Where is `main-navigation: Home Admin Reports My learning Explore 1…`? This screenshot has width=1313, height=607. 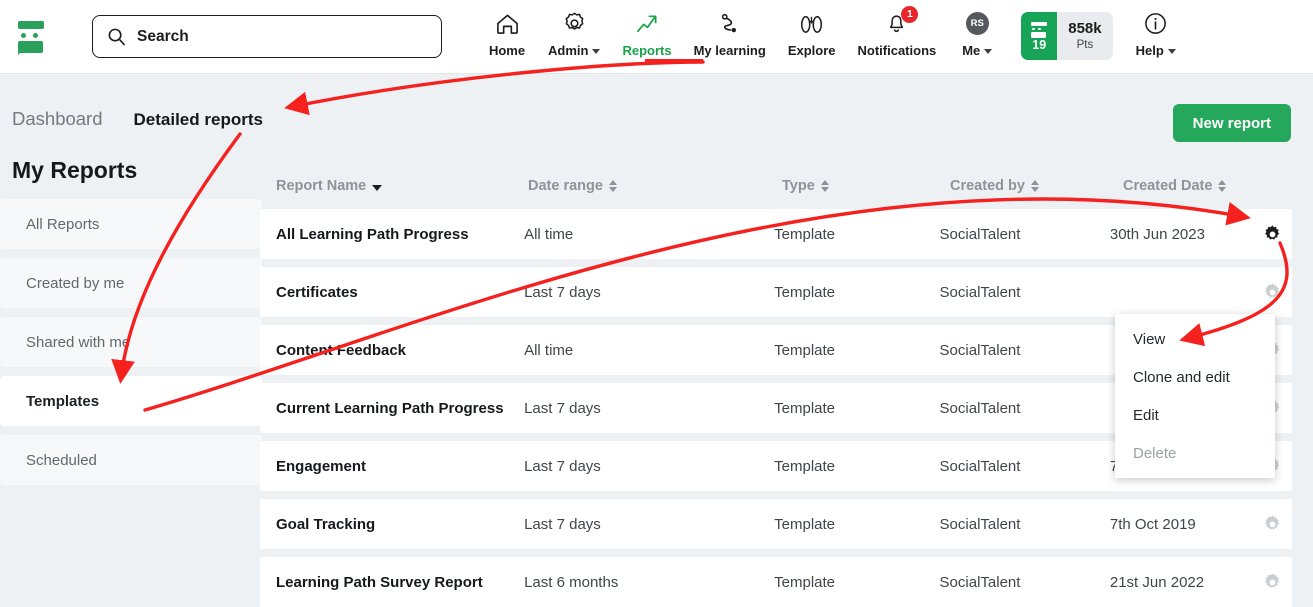 main-navigation: Home Admin Reports My learning Explore 1… is located at coordinates (832, 37).